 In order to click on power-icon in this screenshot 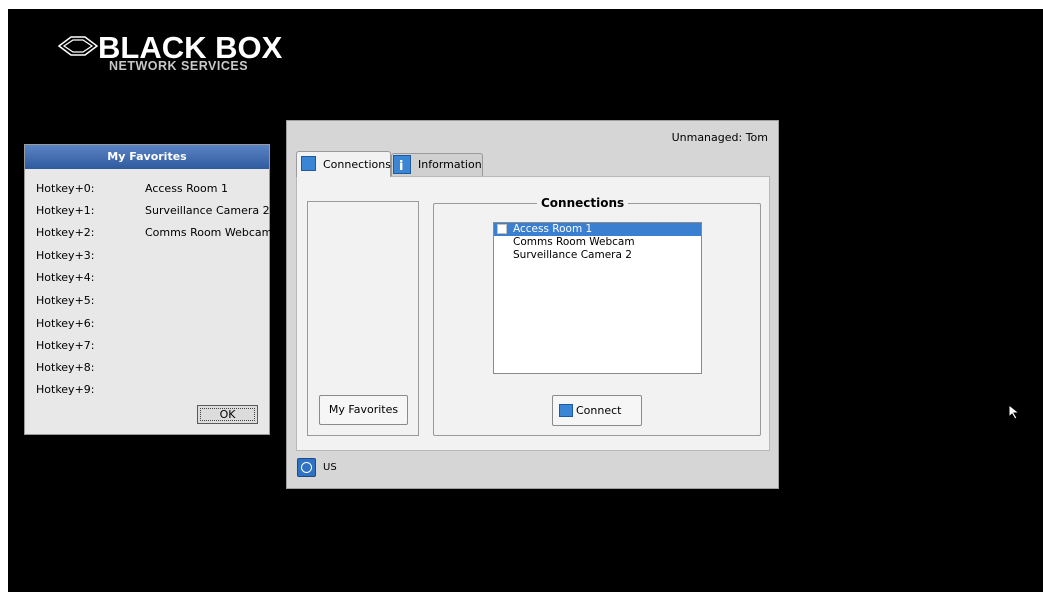, I will do `click(306, 467)`.